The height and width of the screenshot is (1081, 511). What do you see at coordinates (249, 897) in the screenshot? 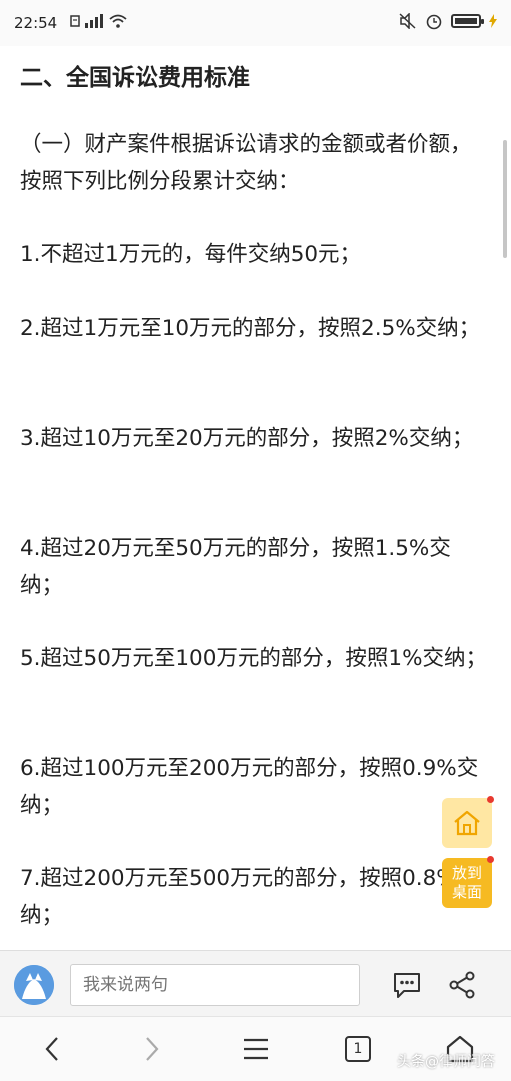
I see `paragraph-item-7: 7.超过200万元至500万元的部分，按照0.8%交纳；` at bounding box center [249, 897].